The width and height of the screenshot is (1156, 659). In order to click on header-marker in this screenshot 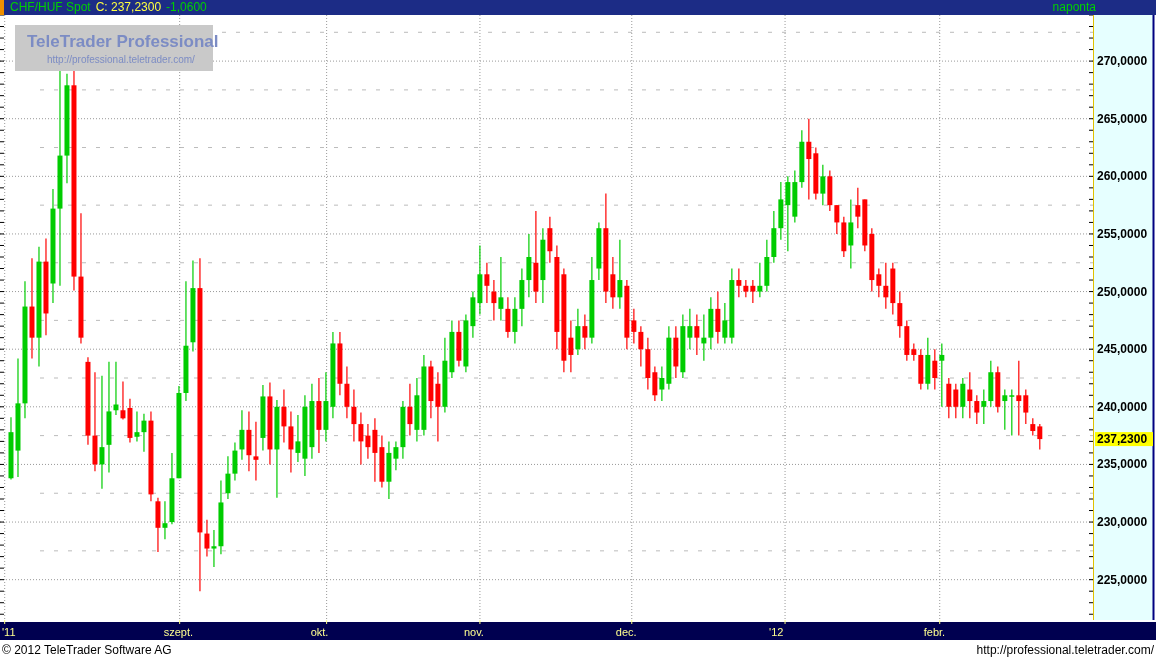, I will do `click(2, 7)`.